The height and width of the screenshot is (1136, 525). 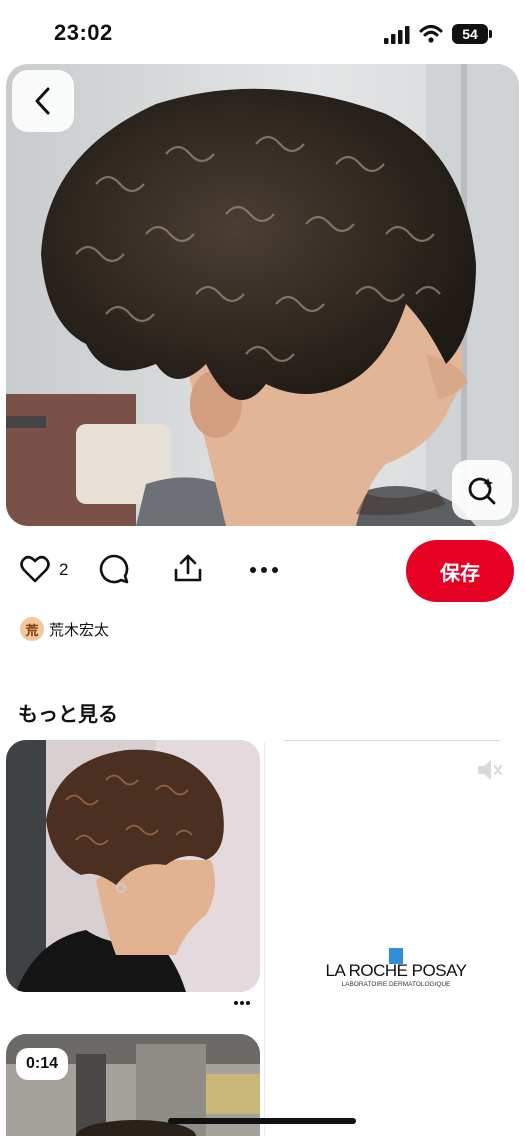 I want to click on related-pin-photo, so click(x=133, y=866).